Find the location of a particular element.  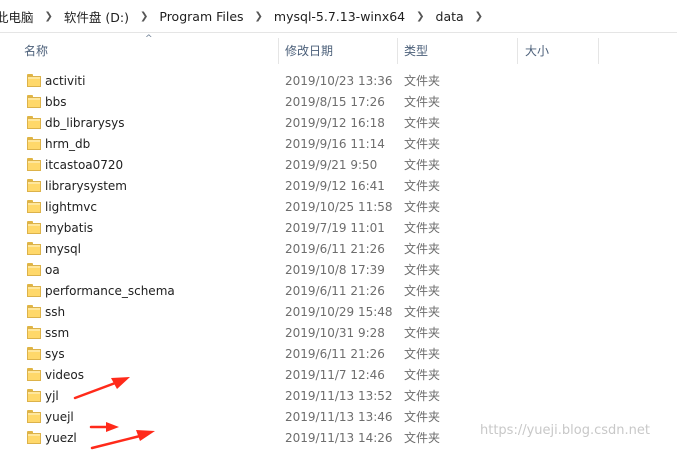

file-row: yjl 2019/11/13 13:52 文件夹 is located at coordinates (338, 396).